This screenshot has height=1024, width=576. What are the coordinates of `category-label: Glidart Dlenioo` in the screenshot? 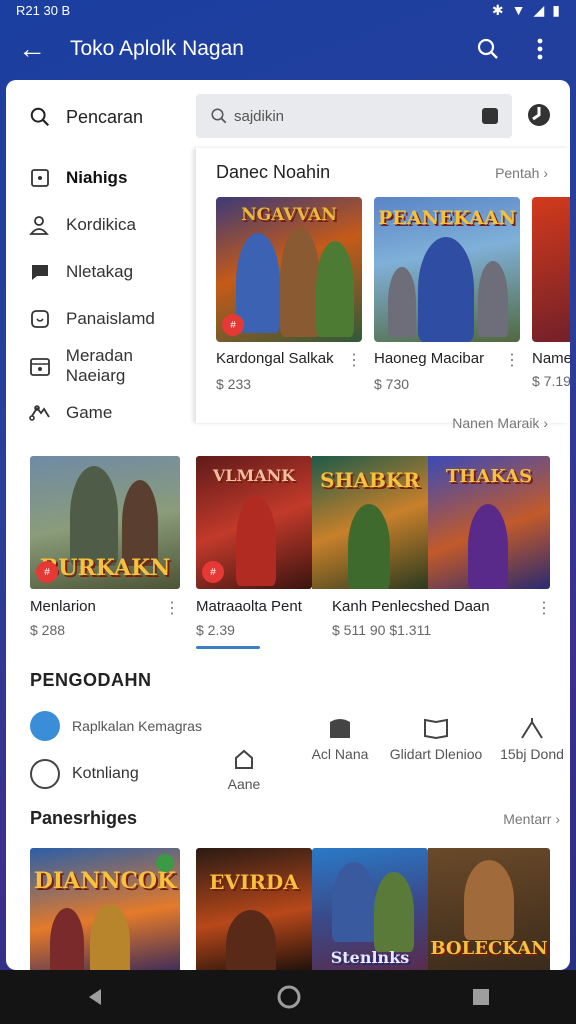 It's located at (436, 754).